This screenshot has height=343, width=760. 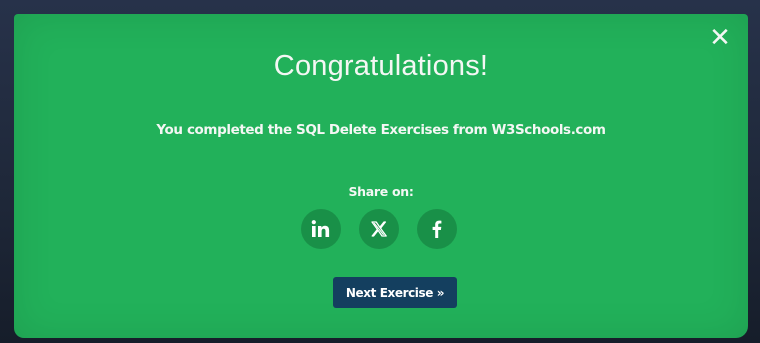 I want to click on share-label: Share on:, so click(x=381, y=191).